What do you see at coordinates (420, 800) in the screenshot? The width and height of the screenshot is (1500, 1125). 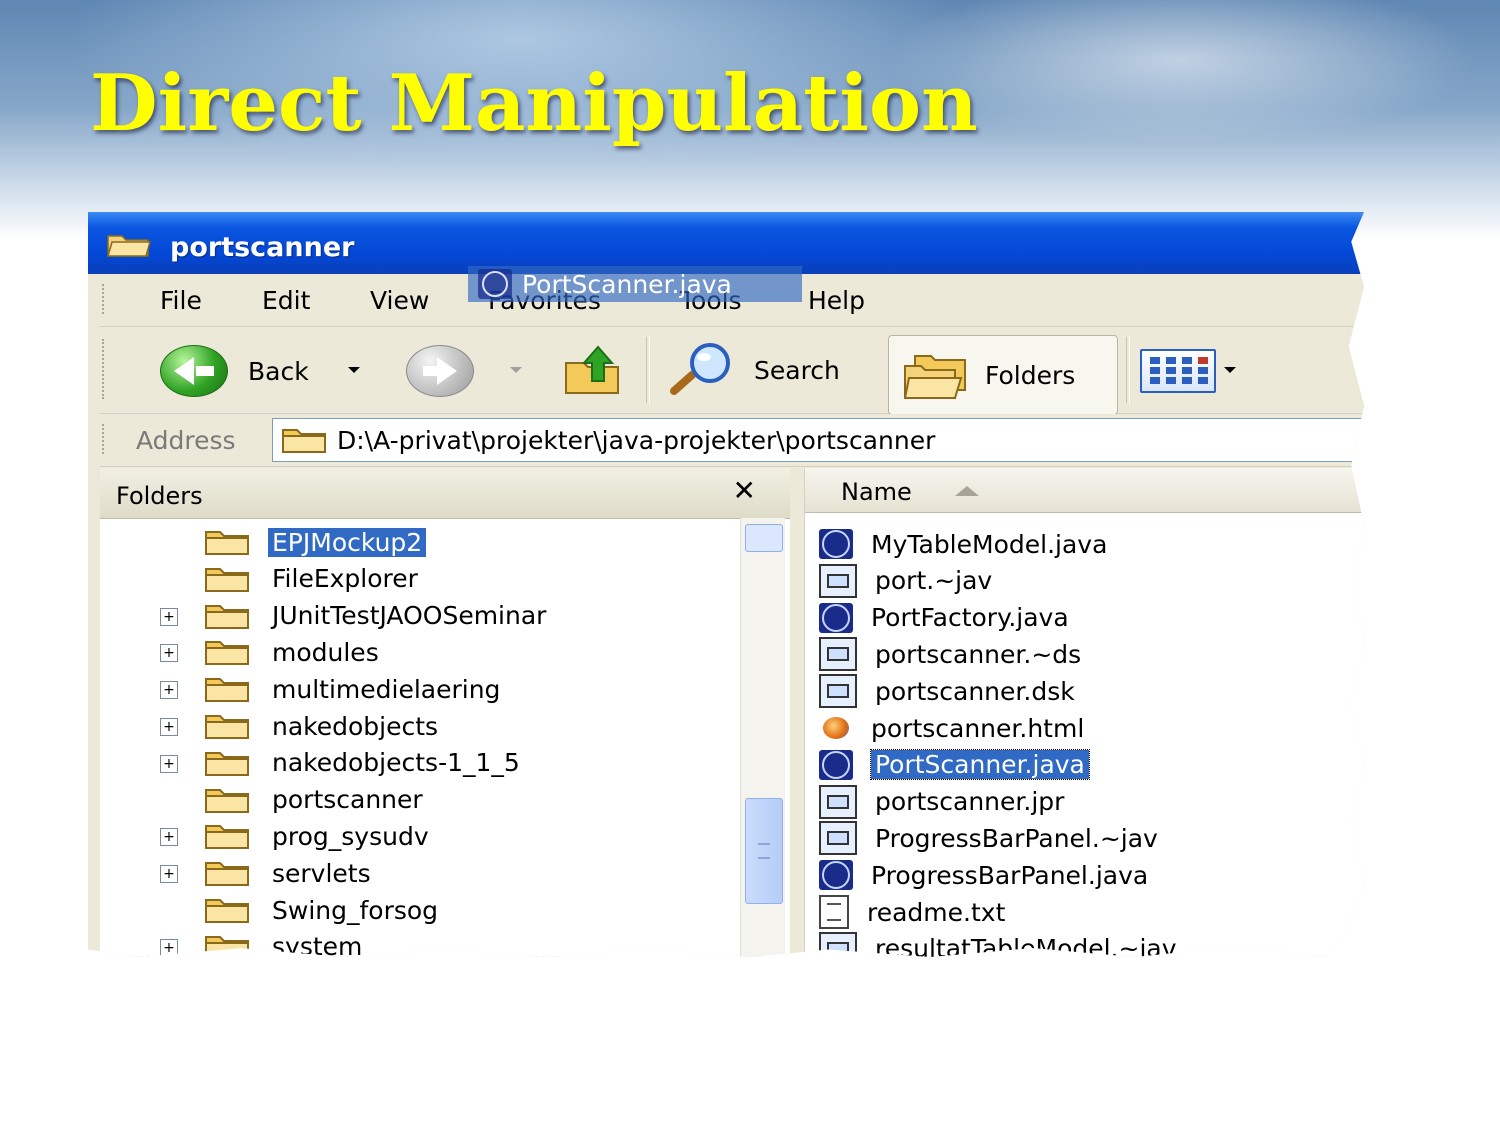 I see `tree-item: portscanner` at bounding box center [420, 800].